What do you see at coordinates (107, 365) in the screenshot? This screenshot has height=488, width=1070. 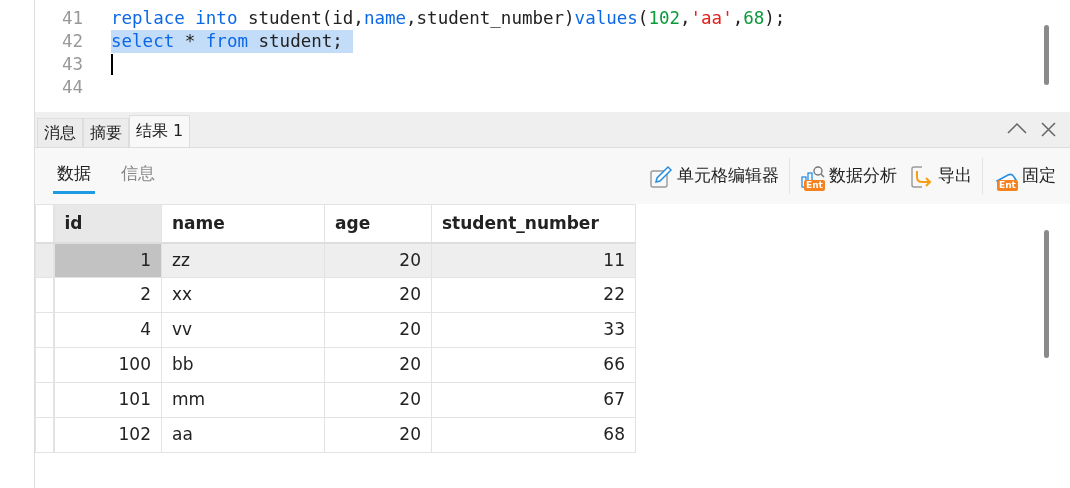 I see `table-cell: 100` at bounding box center [107, 365].